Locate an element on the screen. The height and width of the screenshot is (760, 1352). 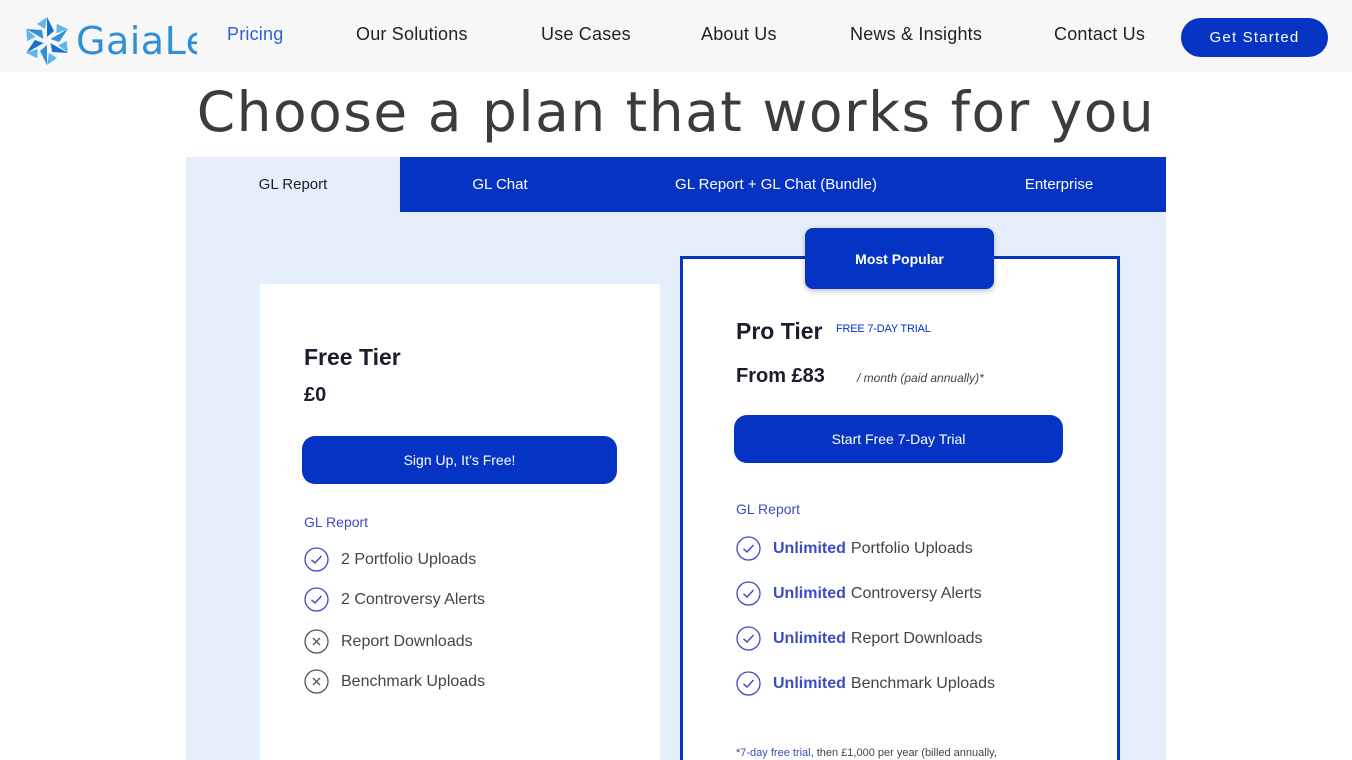
pro-feature-downloads: Unlimited Report Downloads is located at coordinates (859, 638).